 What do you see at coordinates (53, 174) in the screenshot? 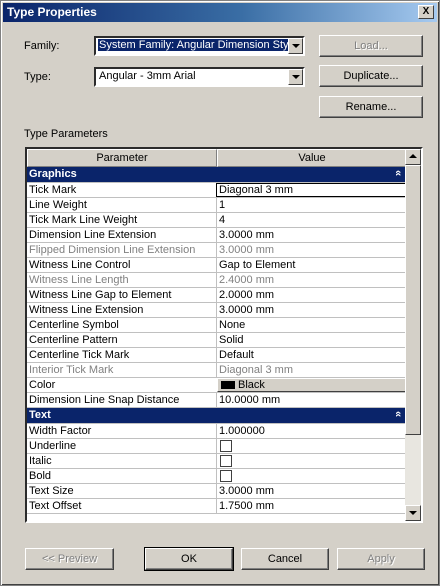
I see `group-name: Graphics` at bounding box center [53, 174].